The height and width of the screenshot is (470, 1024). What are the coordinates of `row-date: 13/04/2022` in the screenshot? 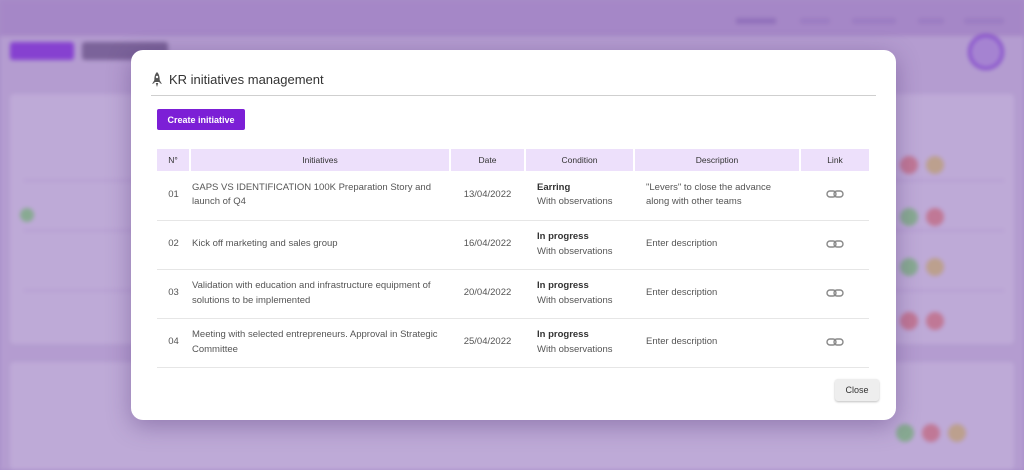 It's located at (487, 196).